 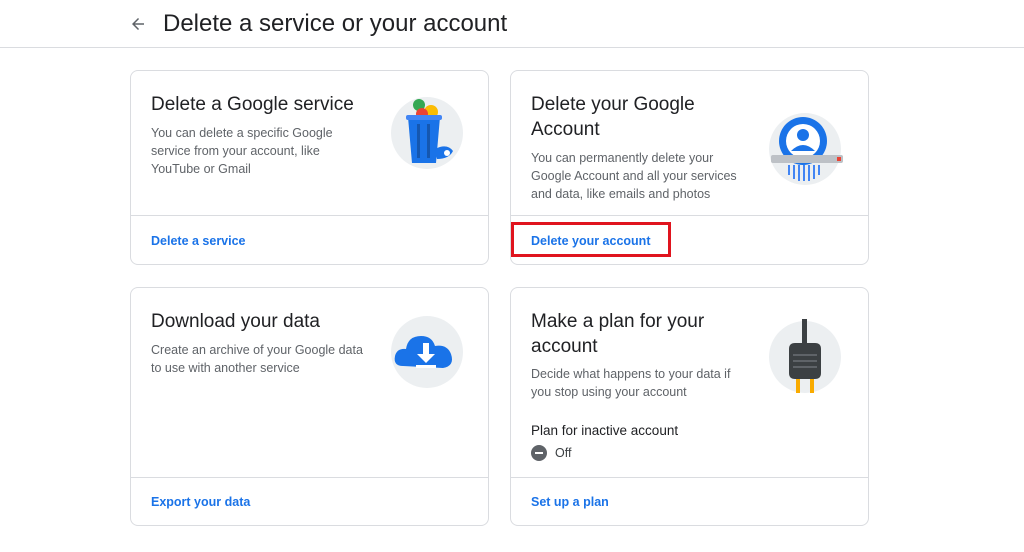 What do you see at coordinates (570, 502) in the screenshot?
I see `setup-plan-link: Set up a plan` at bounding box center [570, 502].